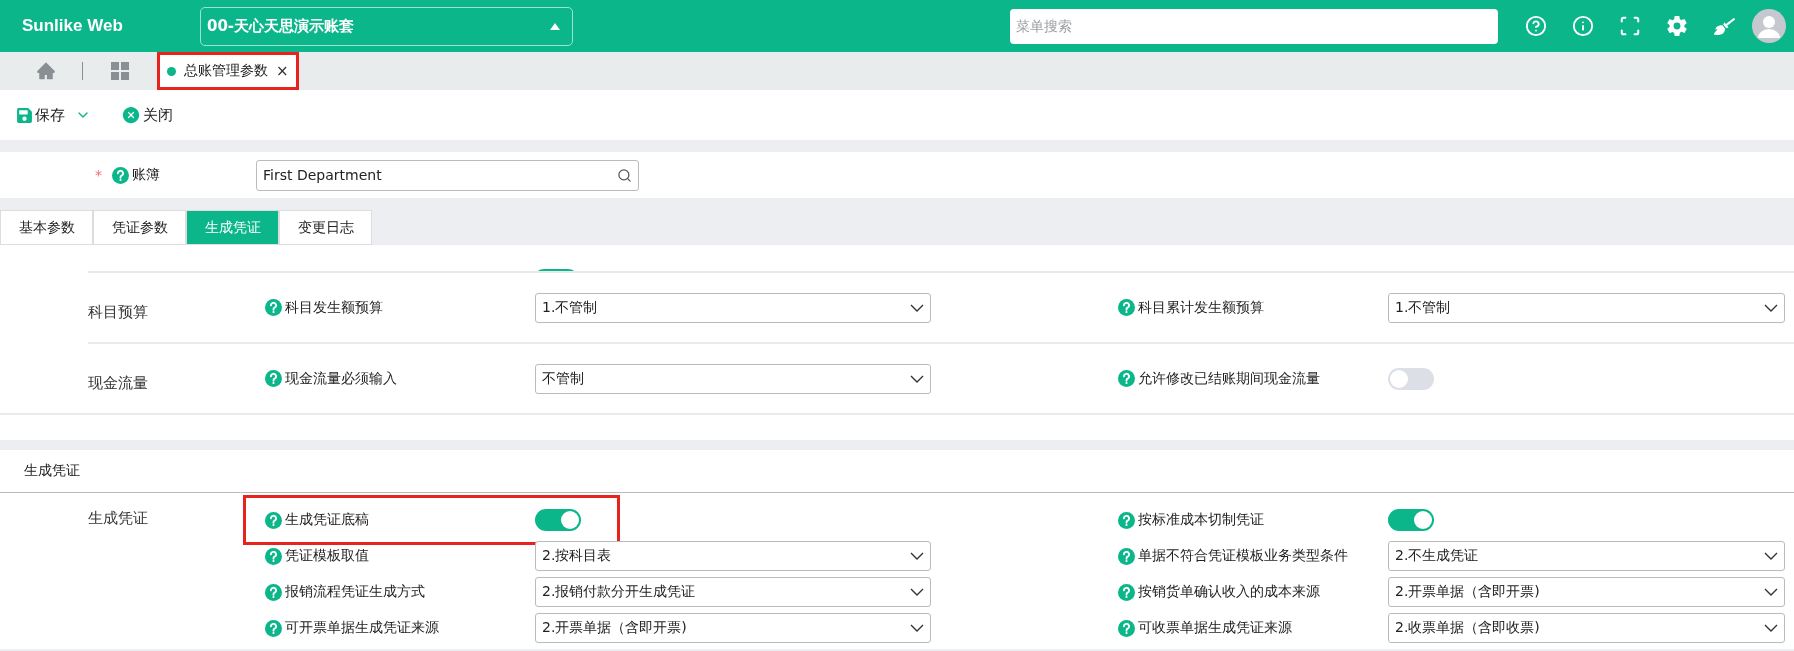 This screenshot has width=1794, height=651. I want to click on field-label: 报销流程凭证生成方式, so click(355, 592).